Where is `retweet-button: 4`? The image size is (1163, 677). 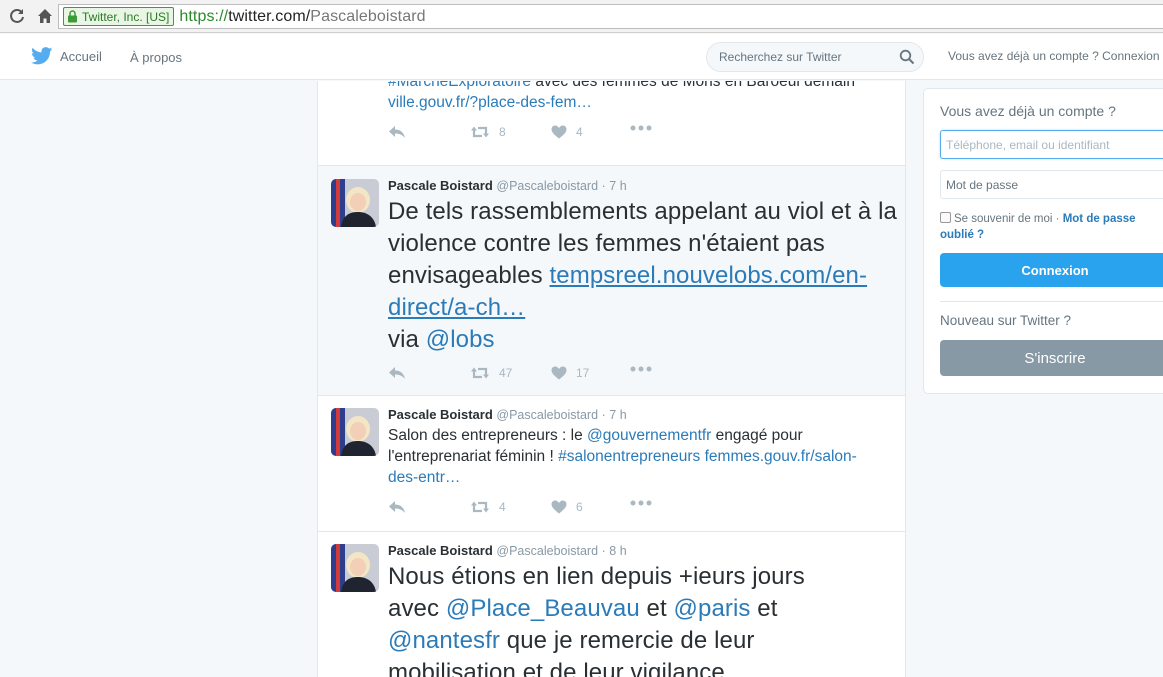 retweet-button: 4 is located at coordinates (488, 507).